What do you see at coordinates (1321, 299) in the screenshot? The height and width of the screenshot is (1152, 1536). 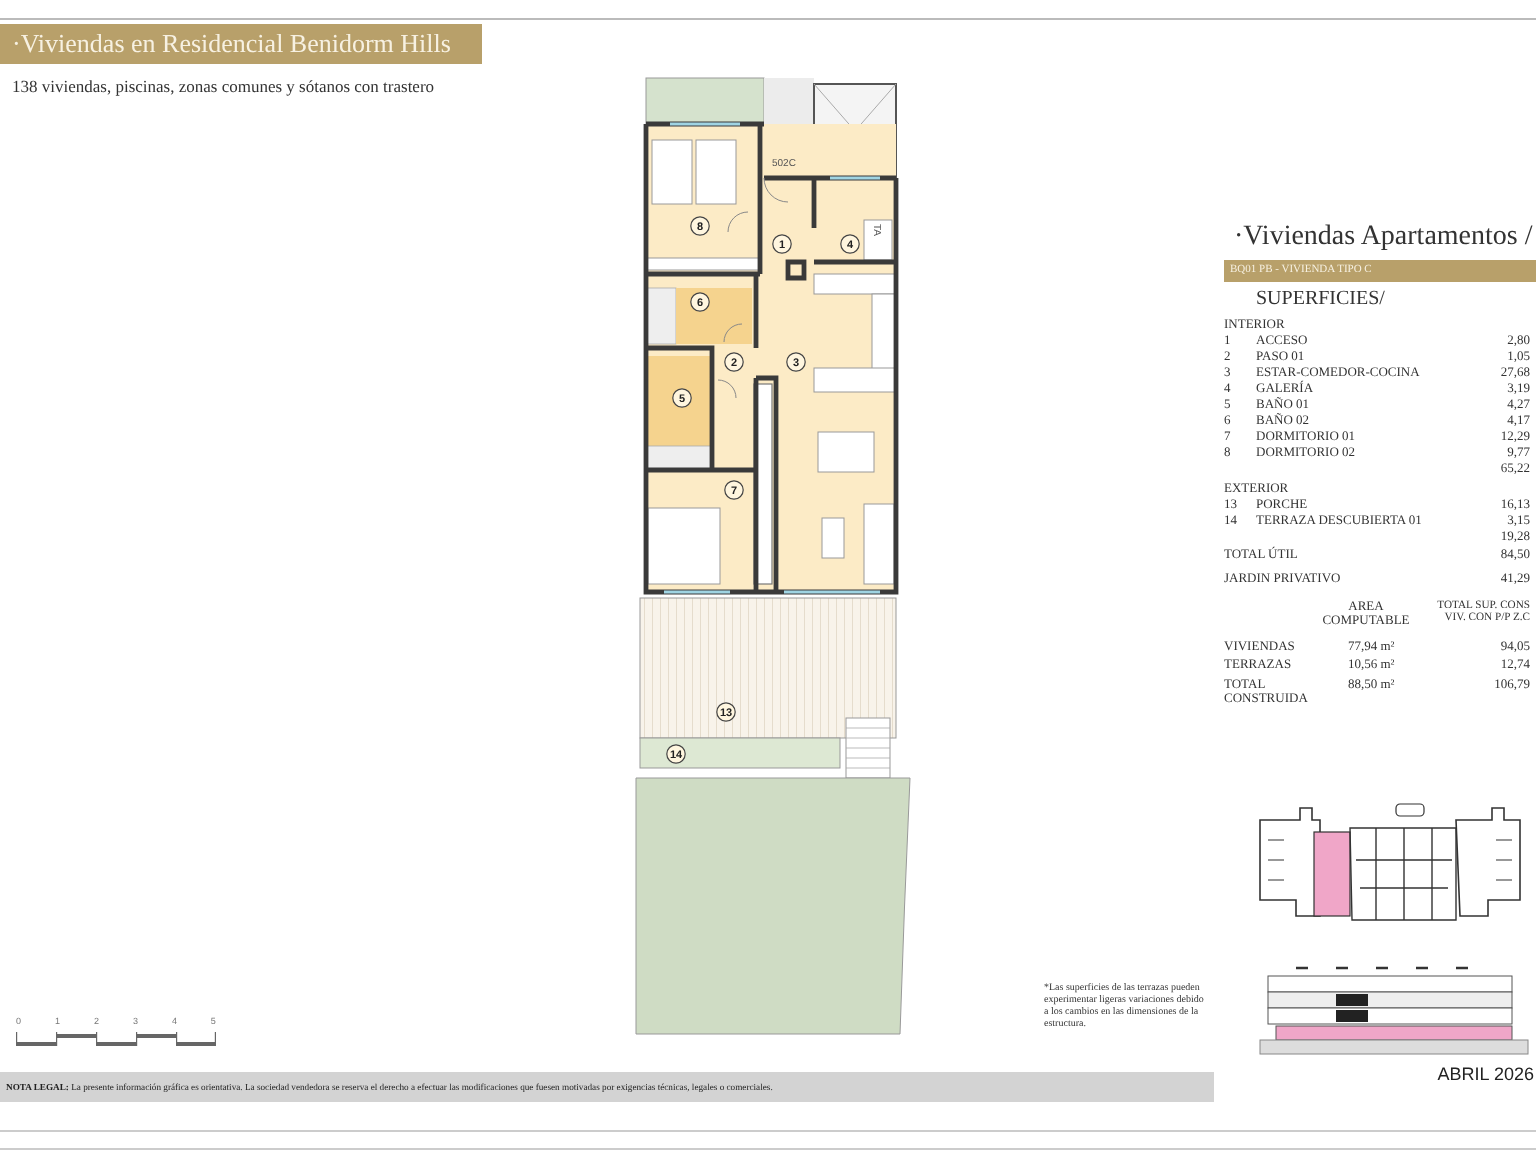 I see `areas-heading: SUPERFICIES/` at bounding box center [1321, 299].